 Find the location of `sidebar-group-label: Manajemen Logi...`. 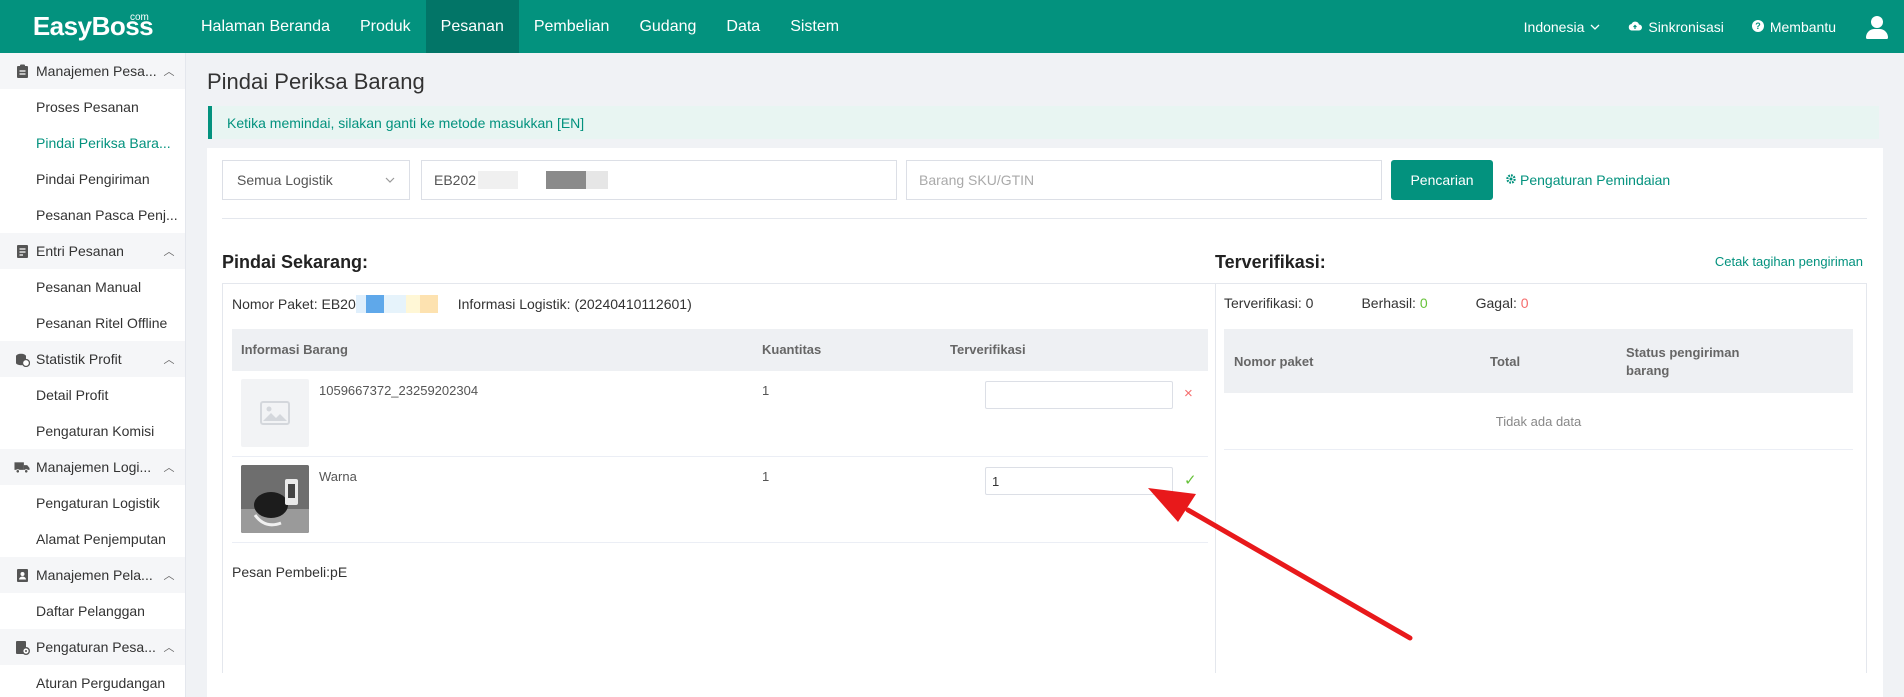

sidebar-group-label: Manajemen Logi... is located at coordinates (94, 467).